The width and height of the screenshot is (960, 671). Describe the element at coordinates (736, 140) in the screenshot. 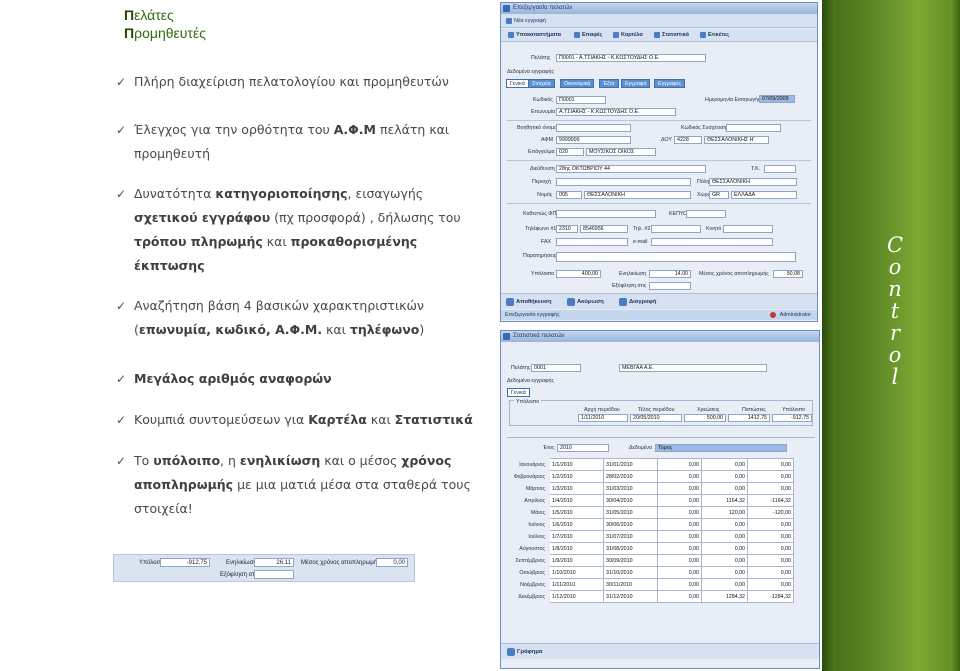

I see `doy-name-field: ΘΕΣΣΑΛΟΝΙΚΗΣ Η'` at that location.